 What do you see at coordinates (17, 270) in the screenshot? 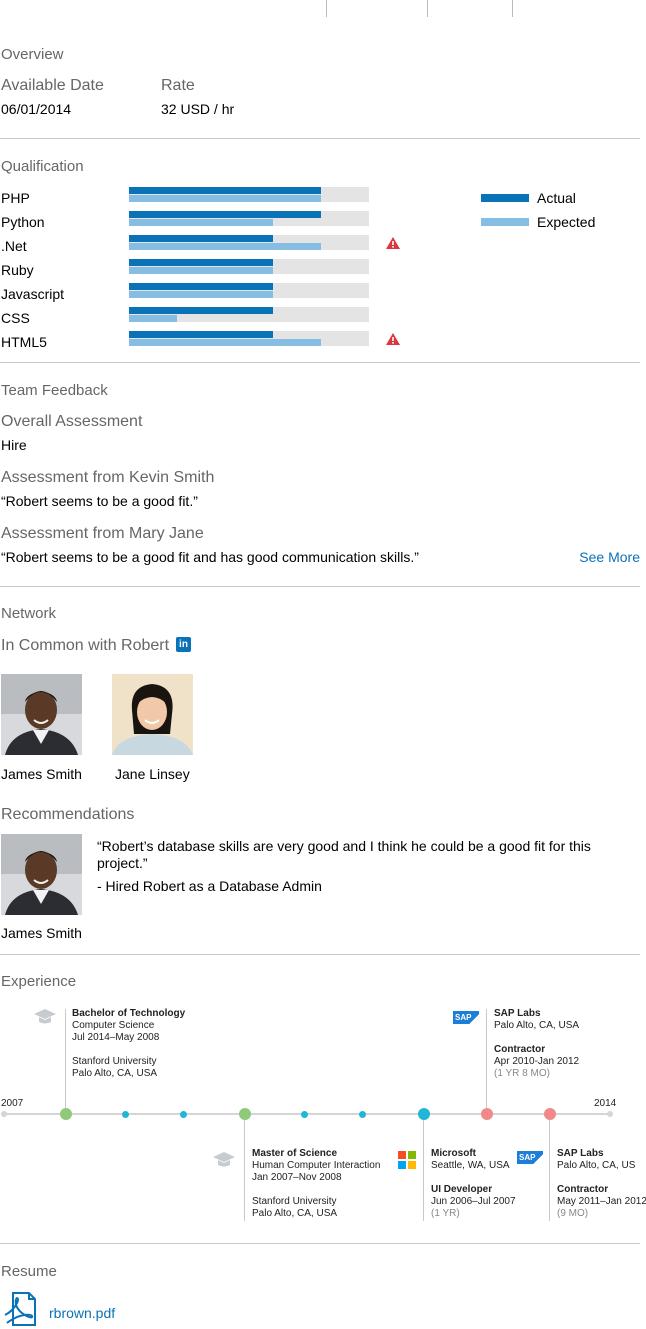
I see `skill-label: Ruby` at bounding box center [17, 270].